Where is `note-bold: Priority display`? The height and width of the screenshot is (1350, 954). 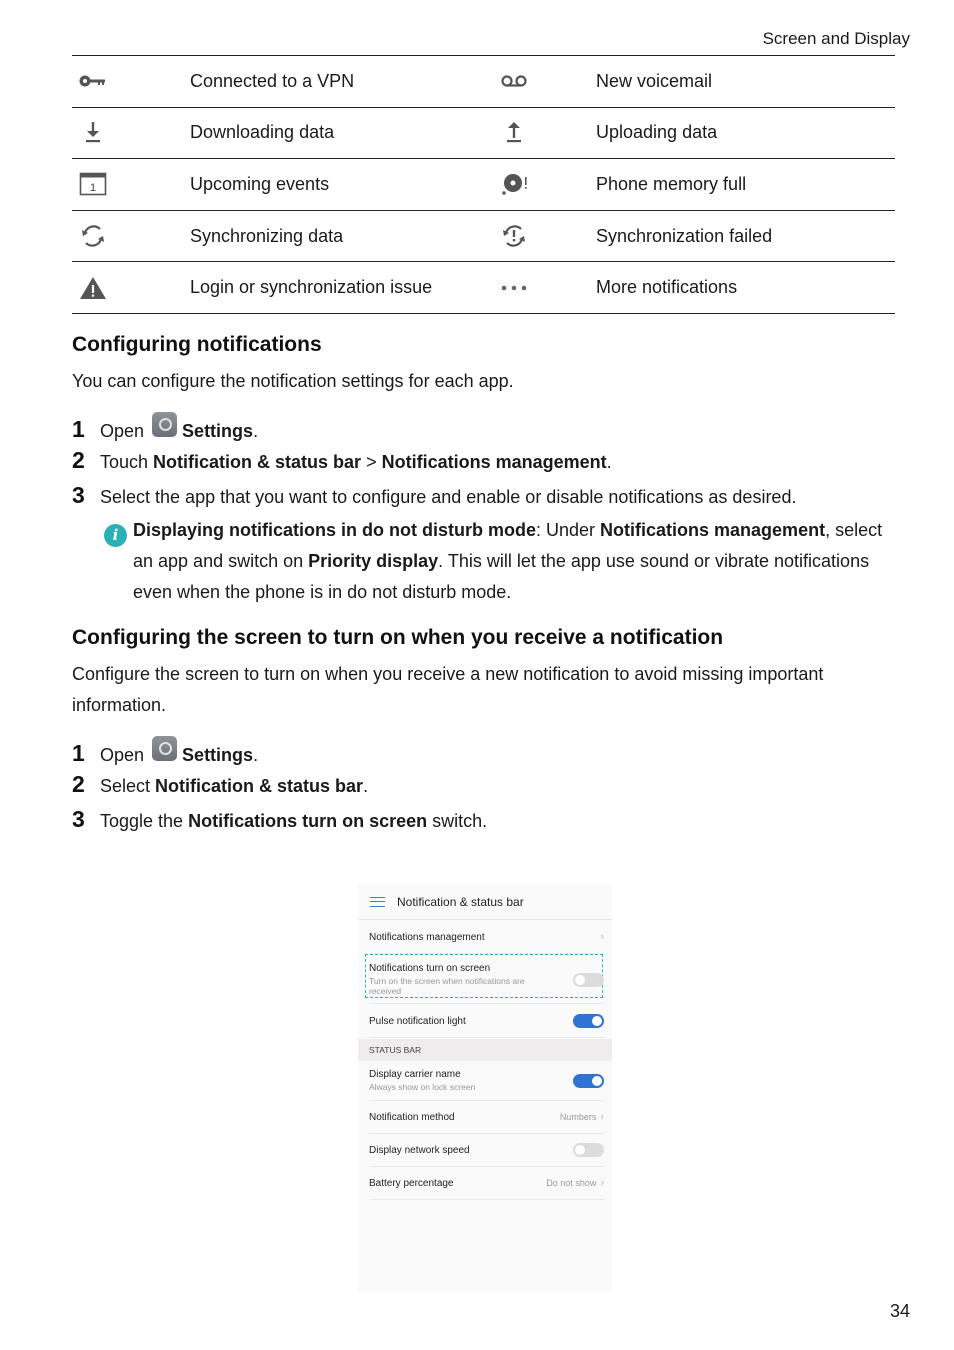
note-bold: Priority display is located at coordinates (373, 561).